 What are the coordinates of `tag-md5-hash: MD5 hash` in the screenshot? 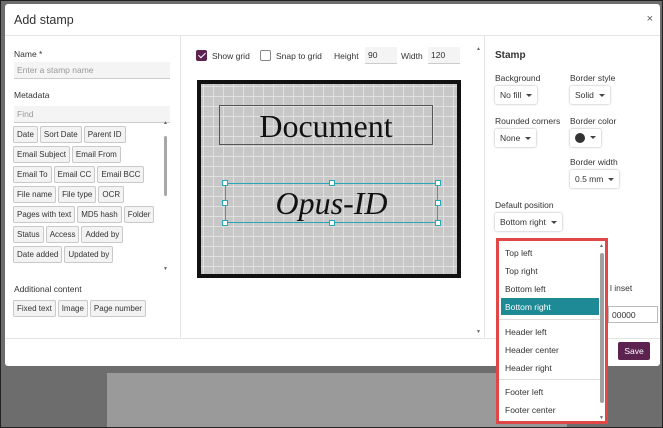 It's located at (99, 214).